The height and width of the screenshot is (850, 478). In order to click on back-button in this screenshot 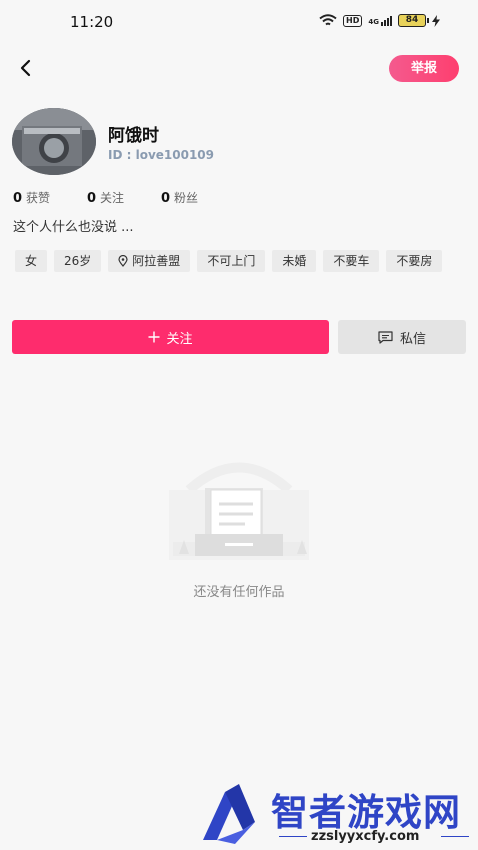, I will do `click(26, 68)`.